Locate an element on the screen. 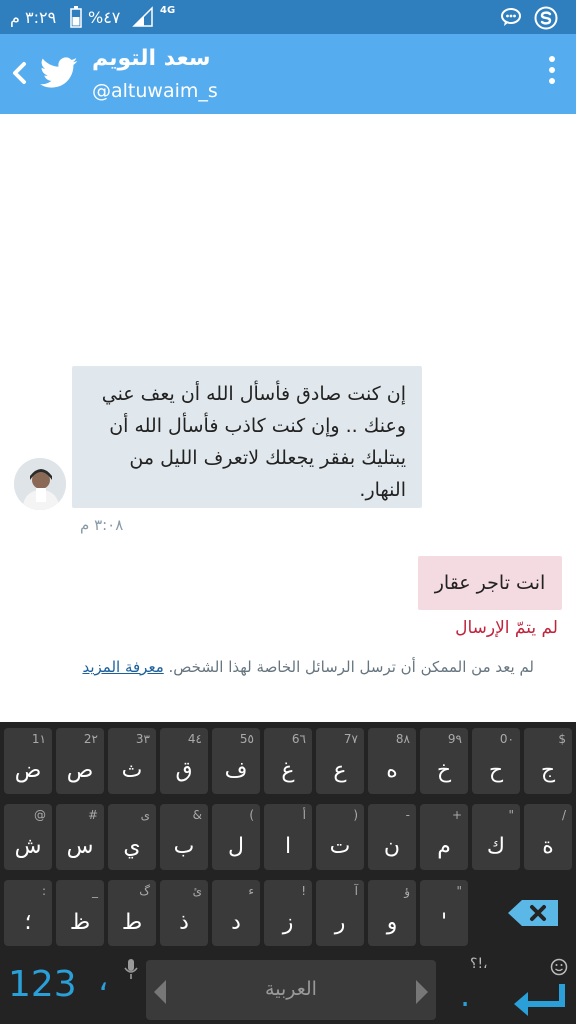 The image size is (576, 1024). key-label: غ is located at coordinates (288, 770).